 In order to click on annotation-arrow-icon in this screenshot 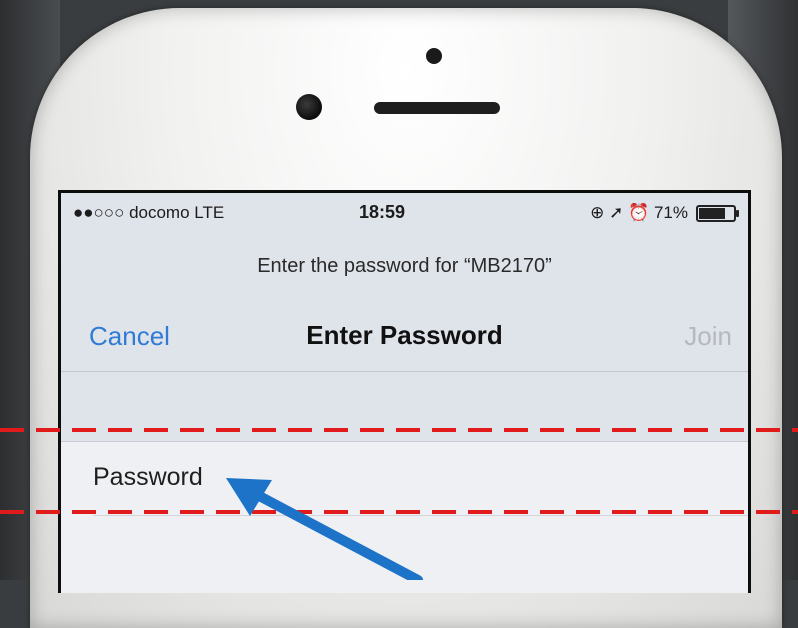, I will do `click(324, 529)`.